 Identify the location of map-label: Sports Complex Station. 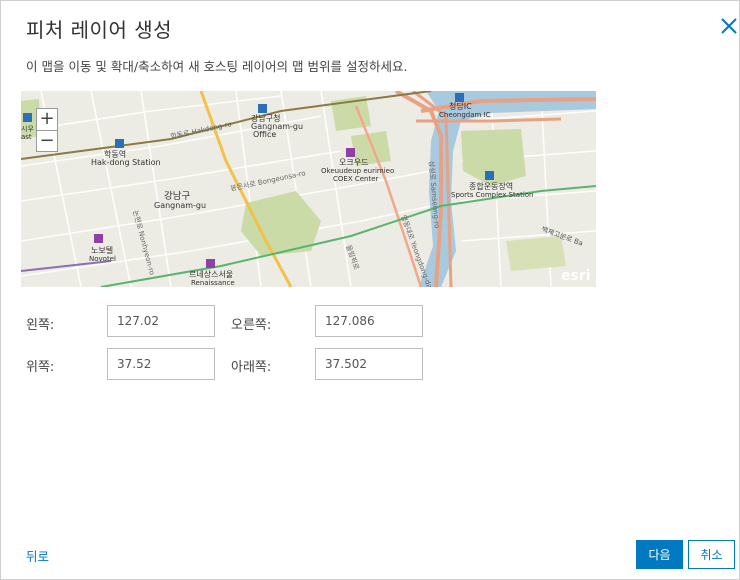
(492, 195).